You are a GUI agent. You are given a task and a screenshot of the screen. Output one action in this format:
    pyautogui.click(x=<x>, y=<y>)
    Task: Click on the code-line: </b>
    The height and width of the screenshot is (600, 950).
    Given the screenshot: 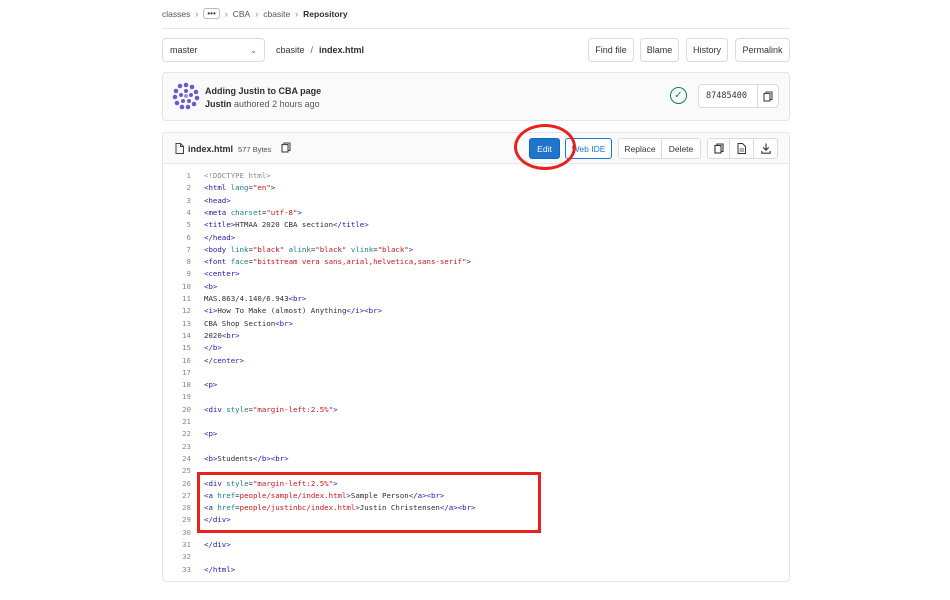 What is the action you would take?
    pyautogui.click(x=213, y=348)
    